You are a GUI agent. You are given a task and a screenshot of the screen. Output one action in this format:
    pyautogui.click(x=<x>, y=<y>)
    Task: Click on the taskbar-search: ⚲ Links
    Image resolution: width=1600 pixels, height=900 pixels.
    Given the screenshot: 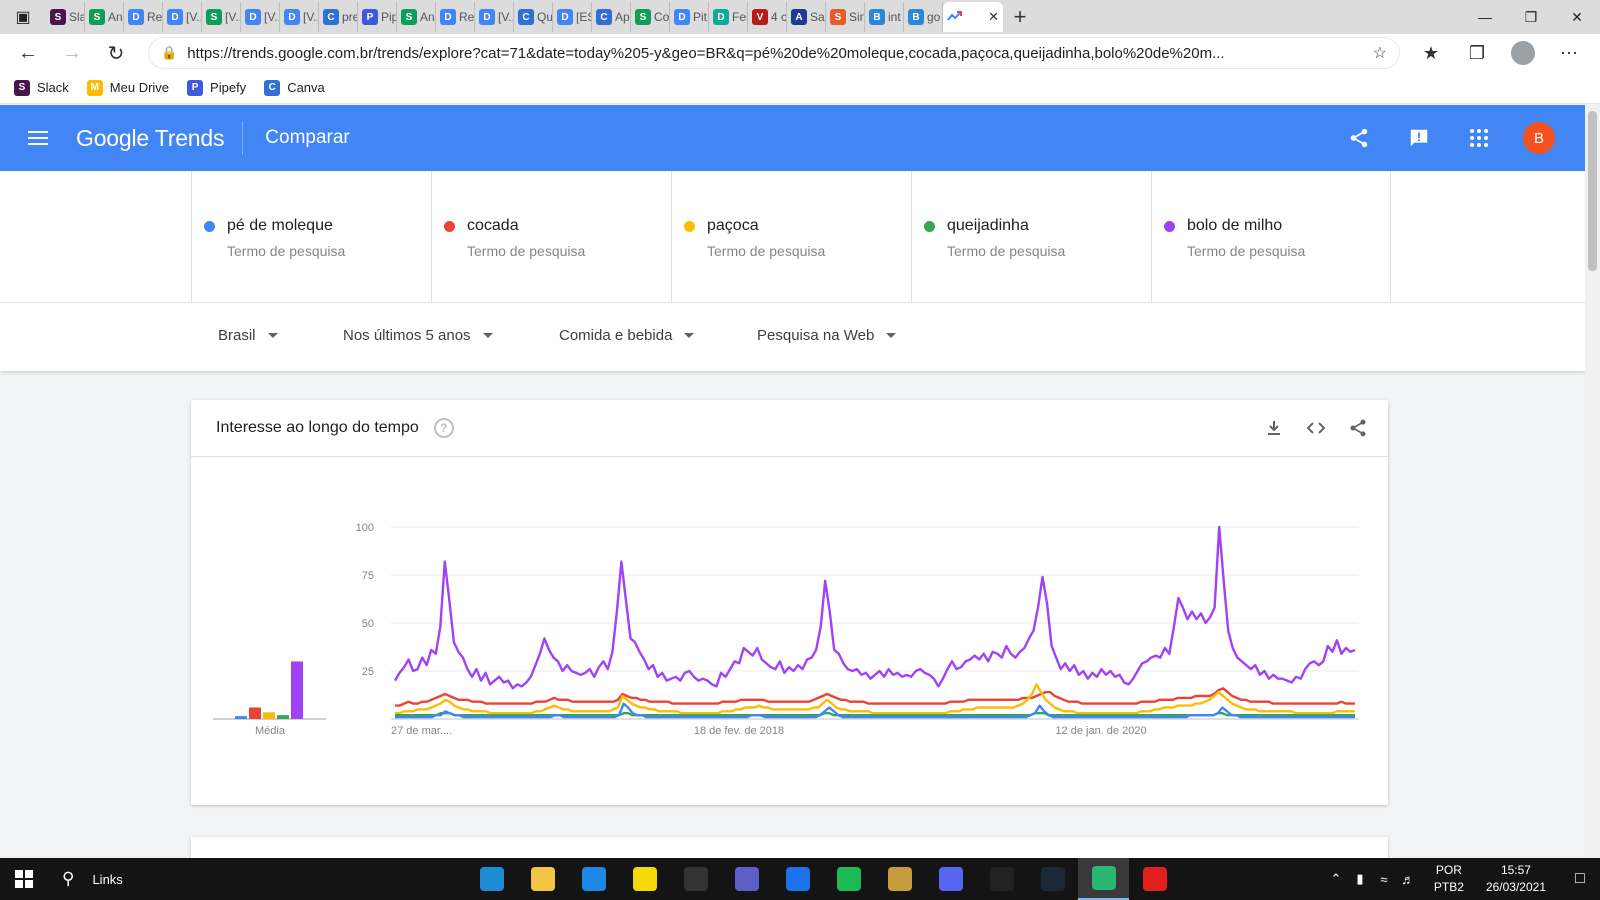 What is the action you would take?
    pyautogui.click(x=92, y=879)
    